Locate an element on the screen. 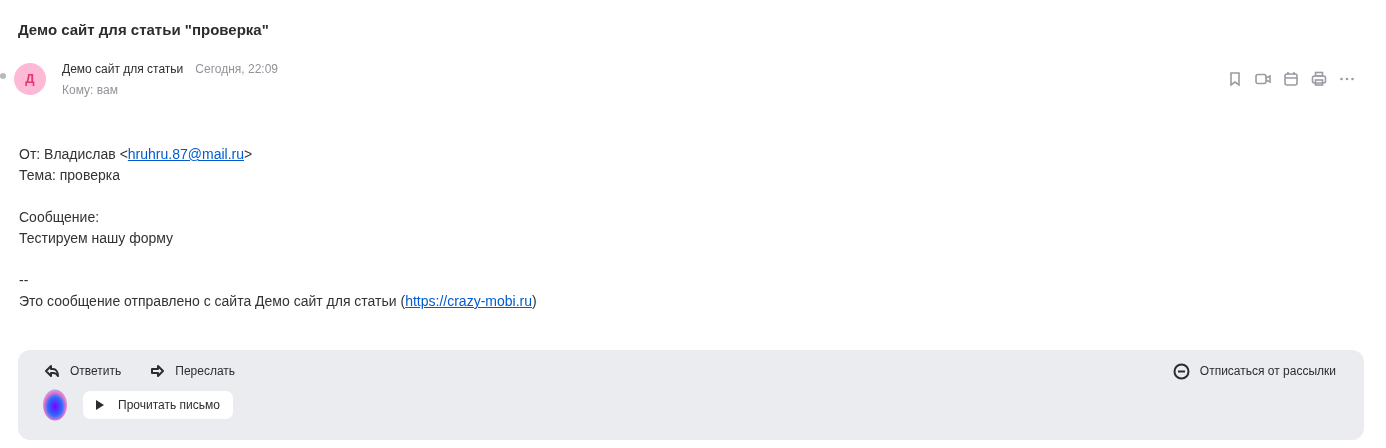 This screenshot has width=1386, height=448. forward-button: Переслать is located at coordinates (192, 371).